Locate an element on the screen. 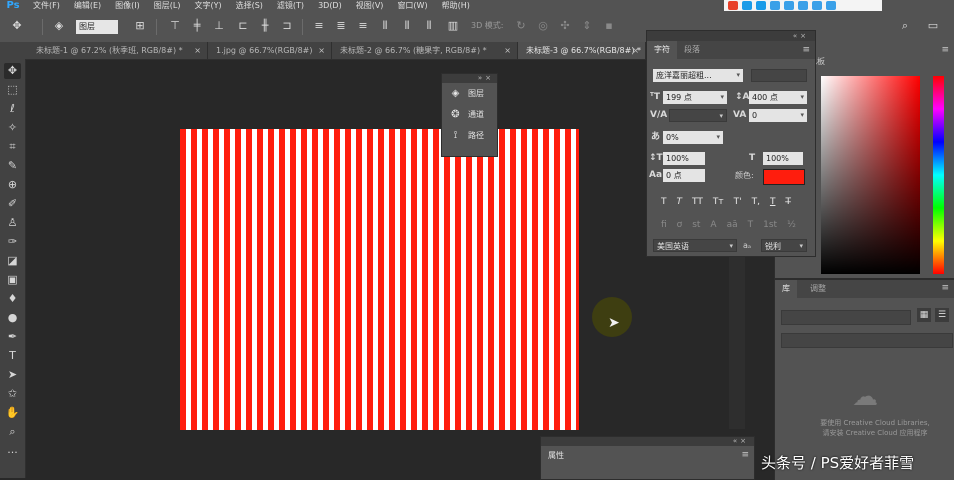 The width and height of the screenshot is (954, 480). horizontal-scale-field: 100% is located at coordinates (783, 158).